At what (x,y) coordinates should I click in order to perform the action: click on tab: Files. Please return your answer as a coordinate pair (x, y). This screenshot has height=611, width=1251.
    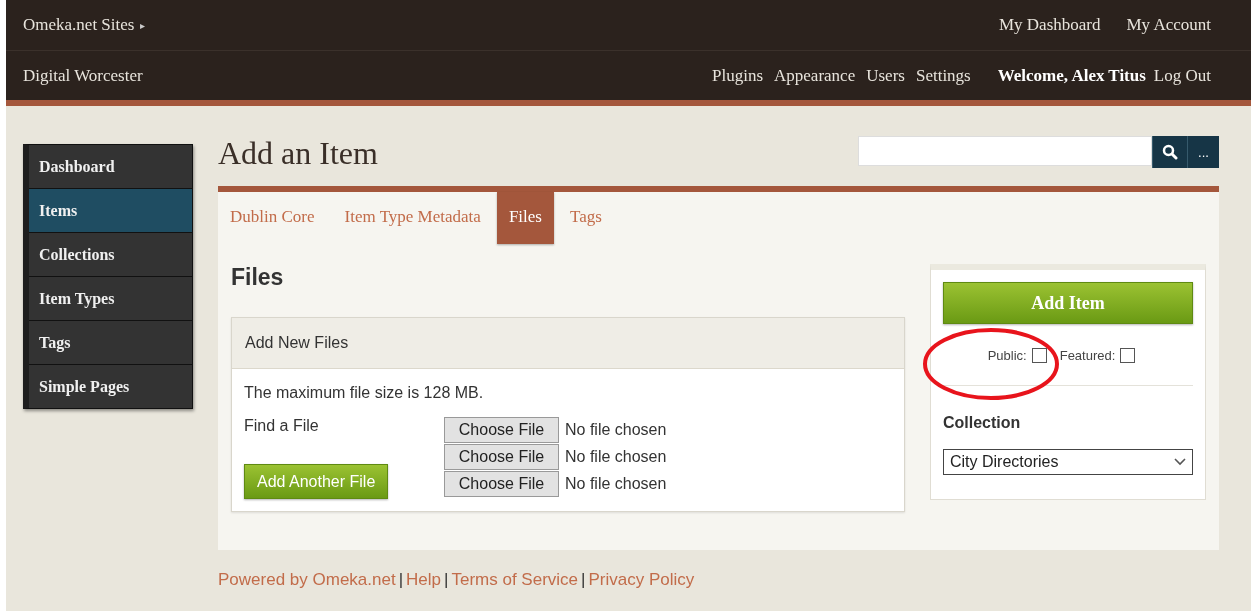
    Looking at the image, I should click on (525, 218).